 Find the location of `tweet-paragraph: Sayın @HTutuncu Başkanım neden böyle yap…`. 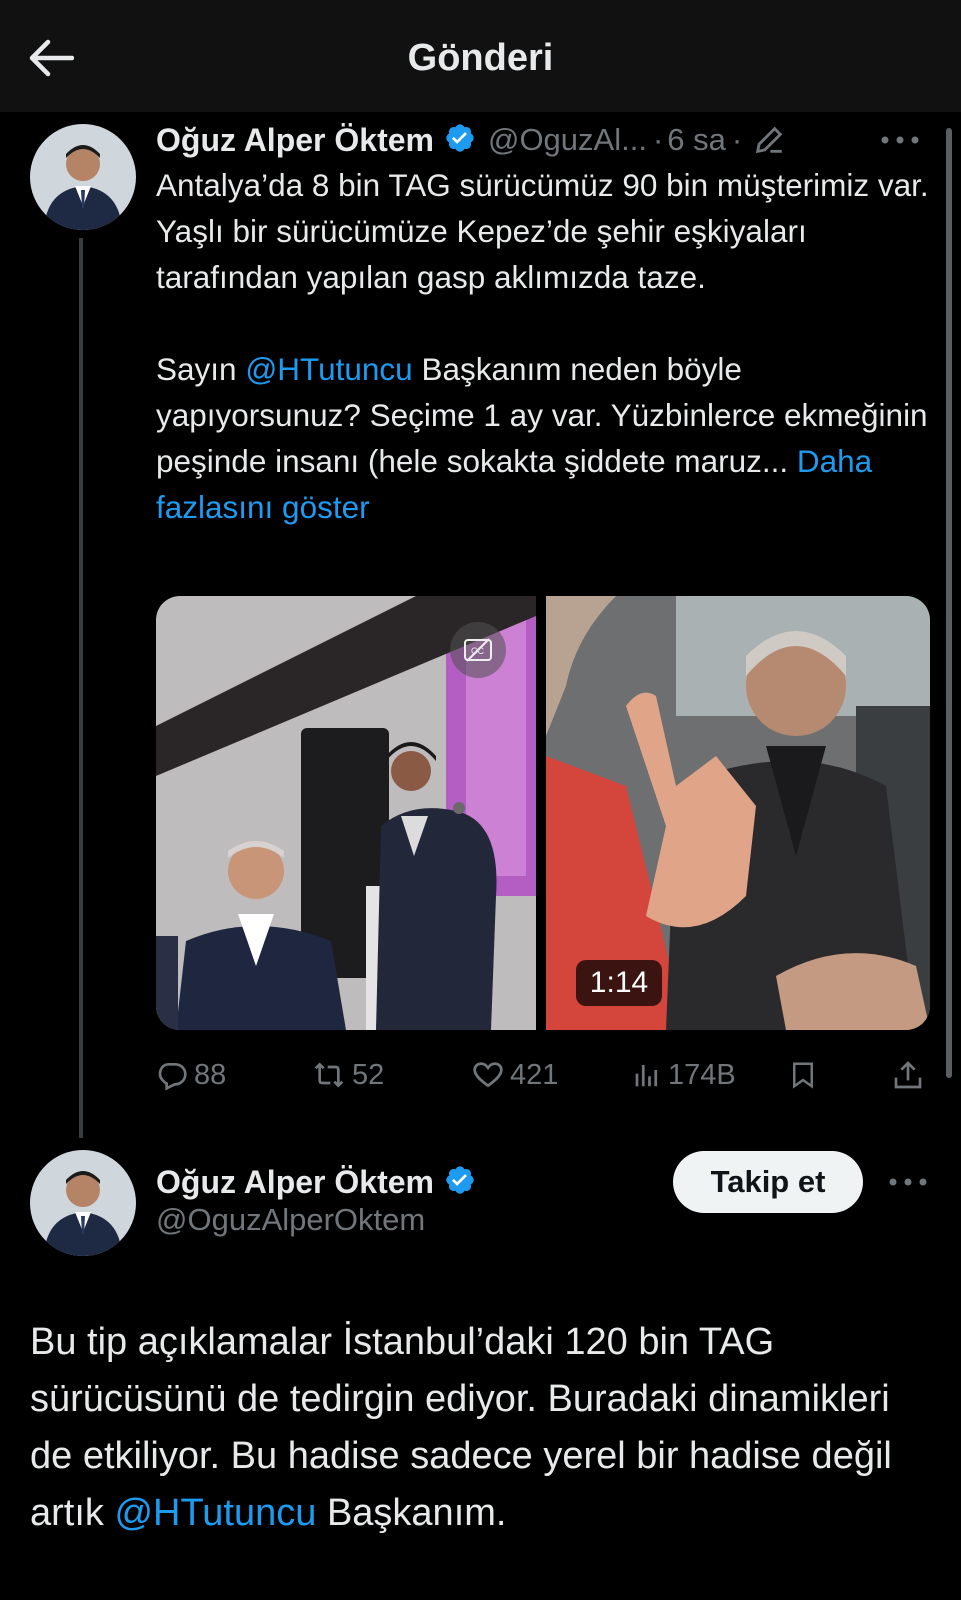

tweet-paragraph: Sayın @HTutuncu Başkanım neden böyle yap… is located at coordinates (542, 438).